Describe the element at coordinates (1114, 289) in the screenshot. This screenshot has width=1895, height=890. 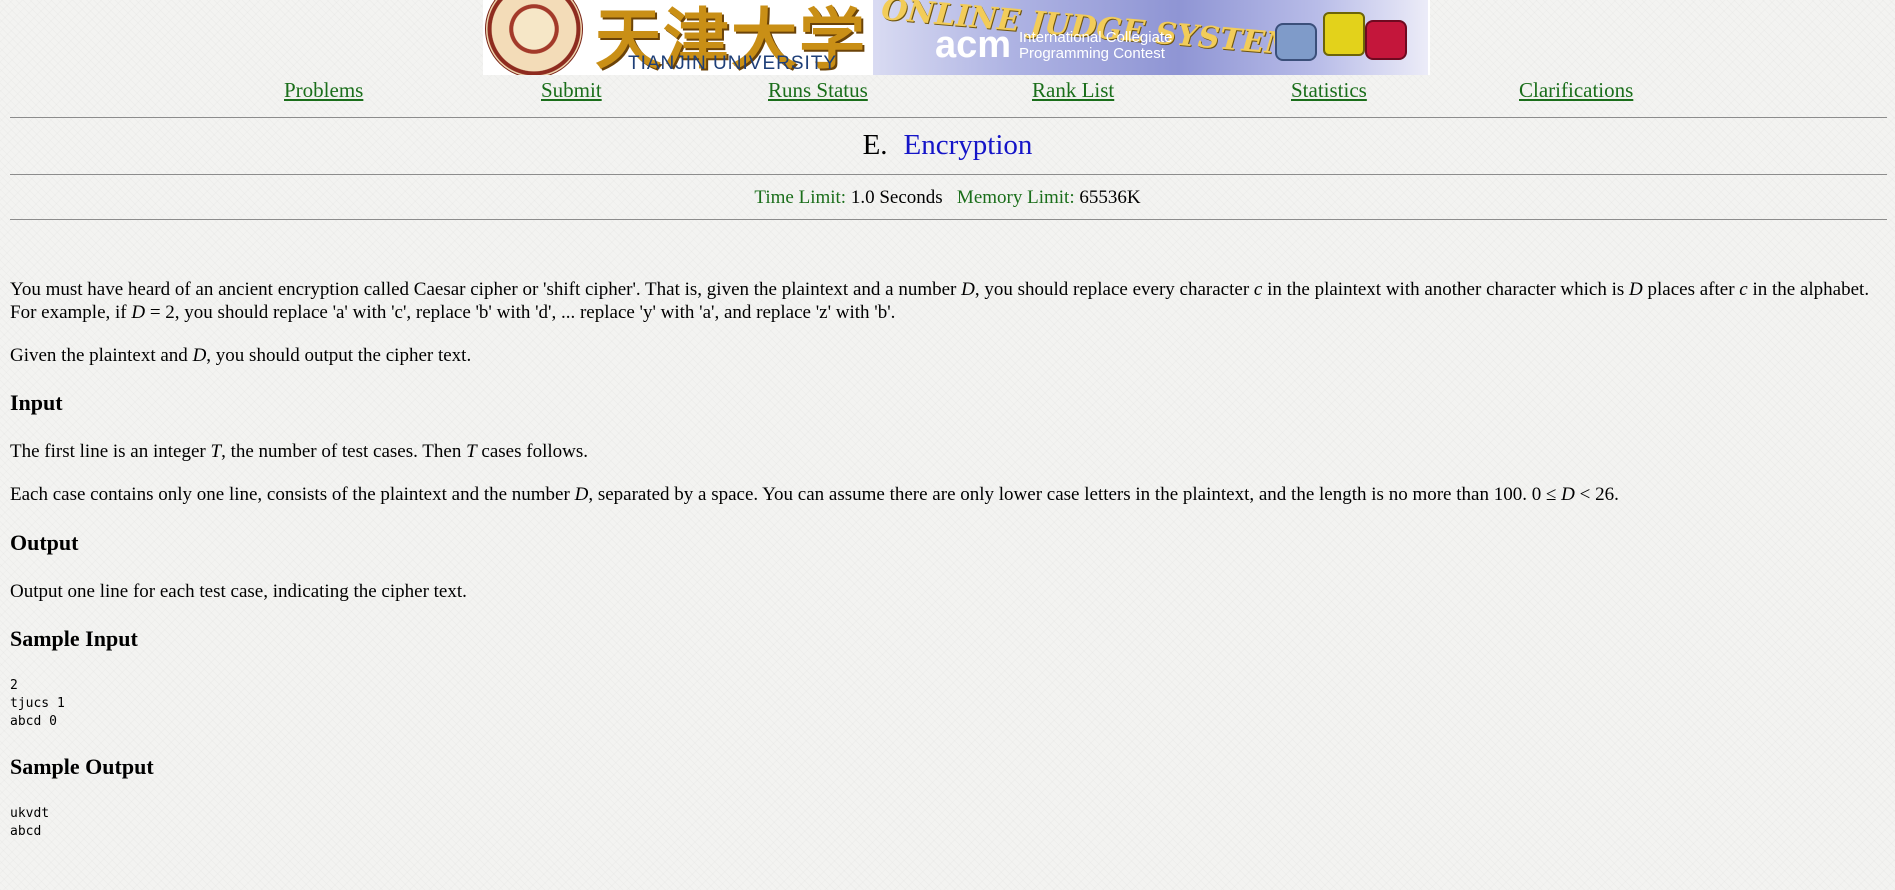
I see `text-segment: , you should replace every character` at that location.